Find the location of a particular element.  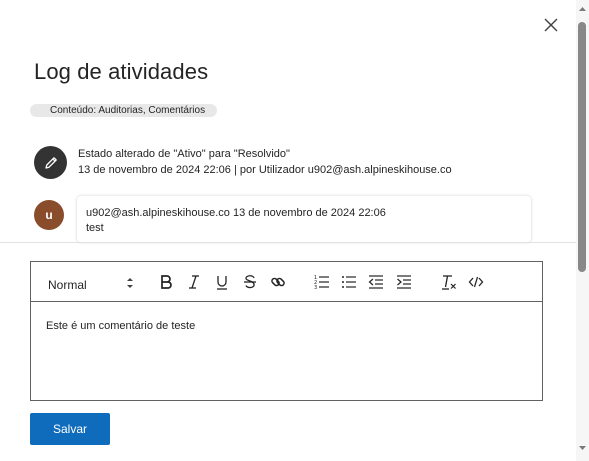

increase-indent-button is located at coordinates (404, 282).